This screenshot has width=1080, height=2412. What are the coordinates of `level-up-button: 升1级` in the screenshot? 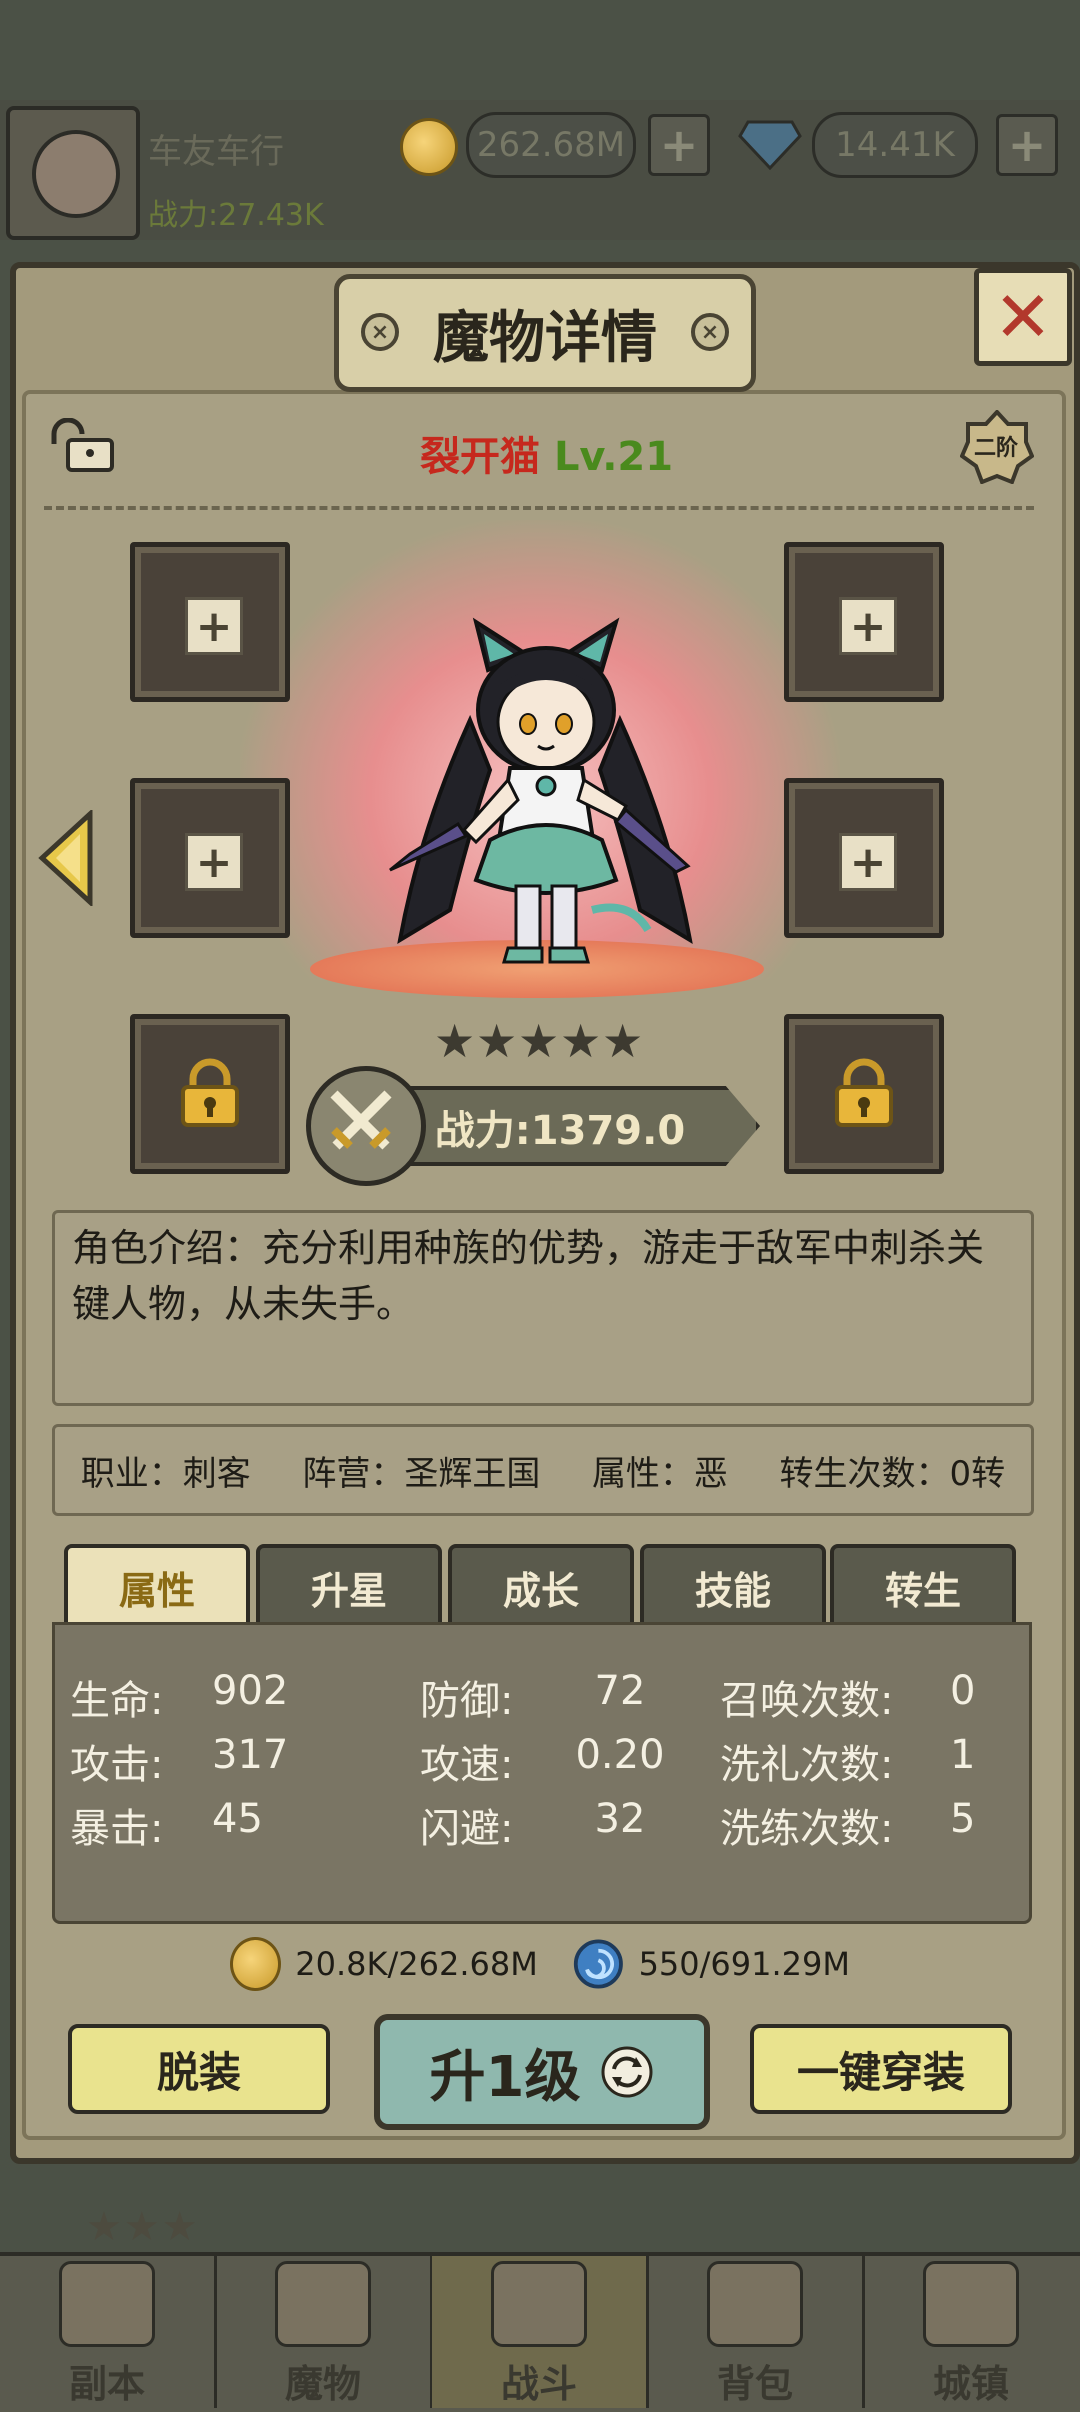 It's located at (542, 2072).